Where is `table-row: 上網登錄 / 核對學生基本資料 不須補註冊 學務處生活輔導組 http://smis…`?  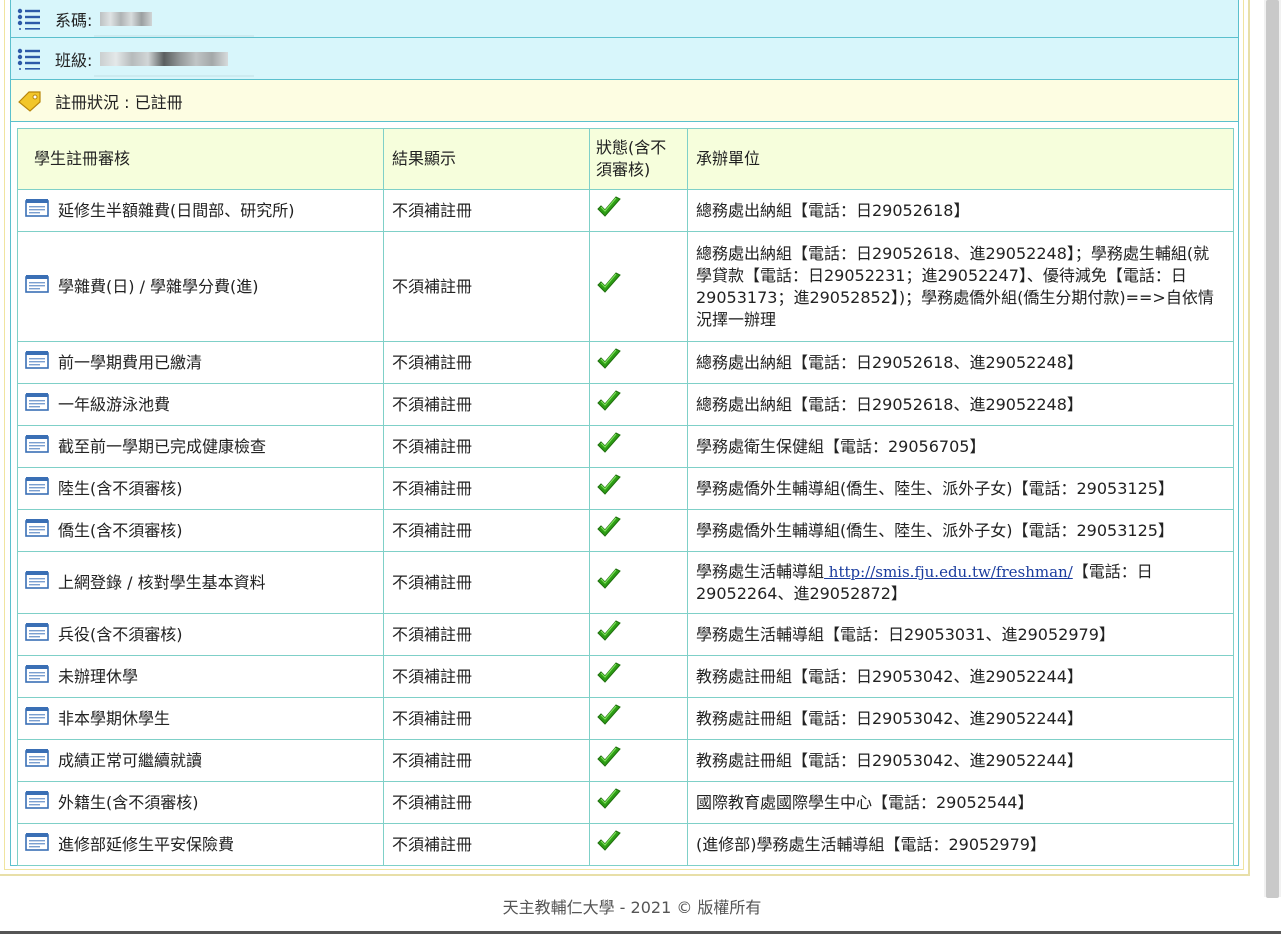 table-row: 上網登錄 / 核對學生基本資料 不須補註冊 學務處生活輔導組 http://smis… is located at coordinates (625, 582).